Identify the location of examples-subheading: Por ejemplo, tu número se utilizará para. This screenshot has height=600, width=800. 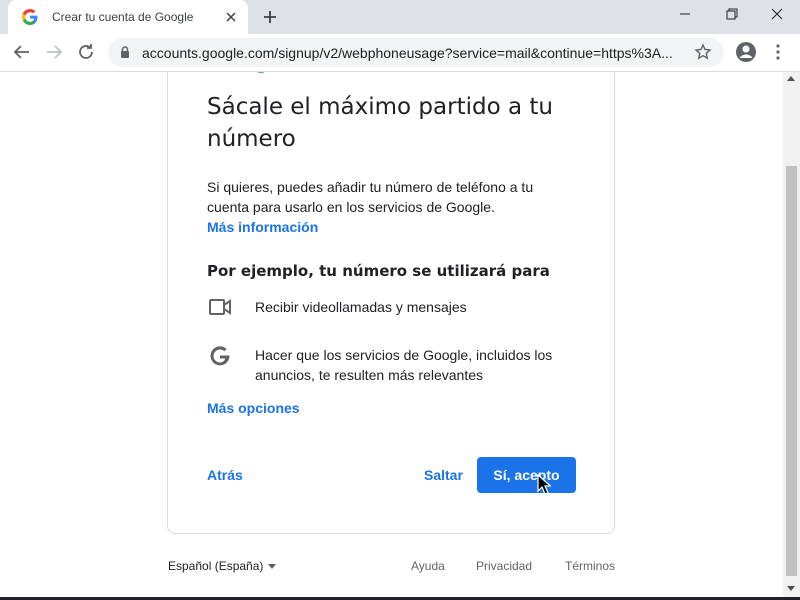
(378, 271).